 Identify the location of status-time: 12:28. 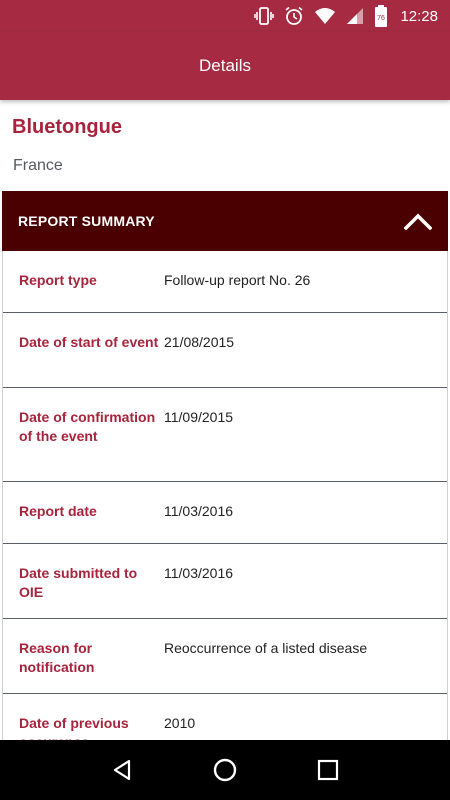
(419, 16).